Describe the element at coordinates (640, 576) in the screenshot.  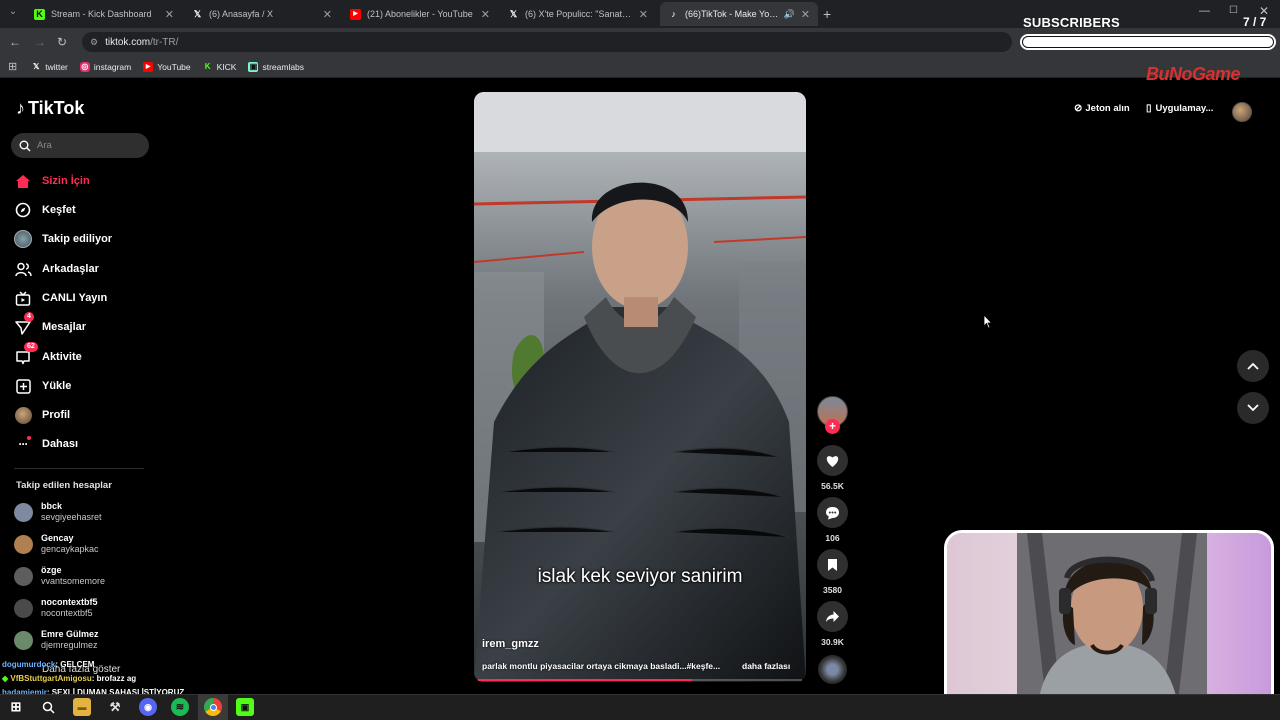
I see `video-caption: islak kek seviyor sanirim` at that location.